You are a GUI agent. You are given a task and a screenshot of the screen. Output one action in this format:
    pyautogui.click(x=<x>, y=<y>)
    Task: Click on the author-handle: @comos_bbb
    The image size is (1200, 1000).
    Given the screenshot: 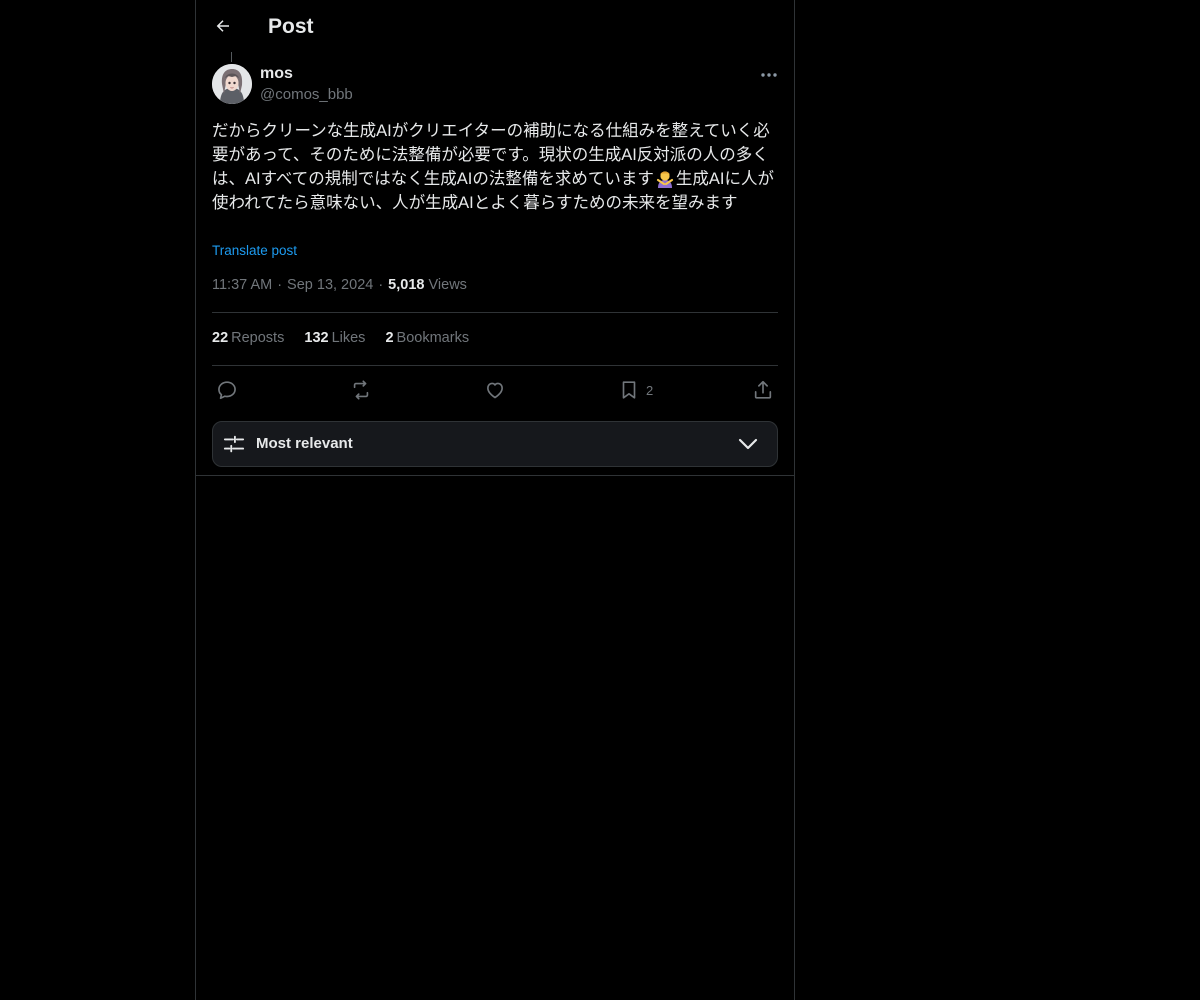 What is the action you would take?
    pyautogui.click(x=306, y=94)
    